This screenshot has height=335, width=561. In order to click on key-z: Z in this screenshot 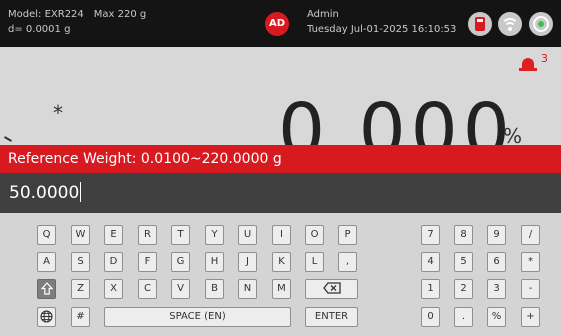, I will do `click(80, 289)`.